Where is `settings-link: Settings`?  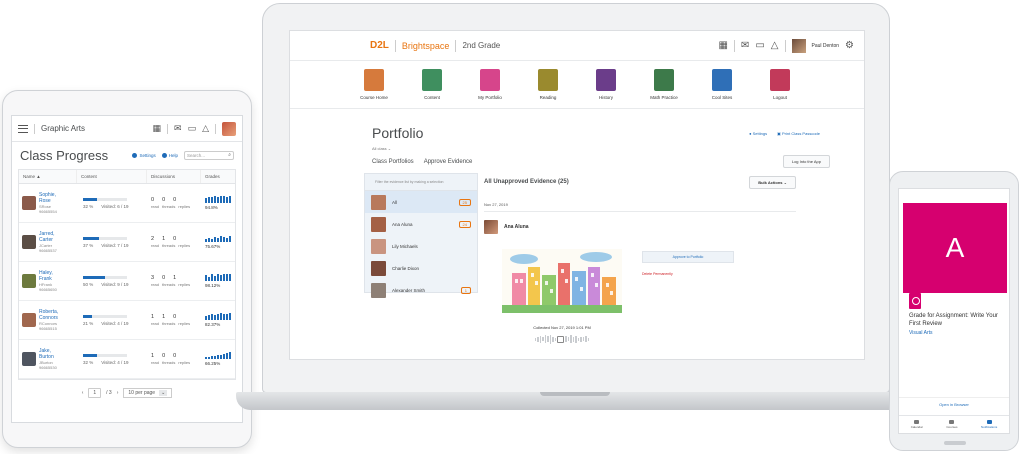
settings-link: Settings is located at coordinates (144, 155).